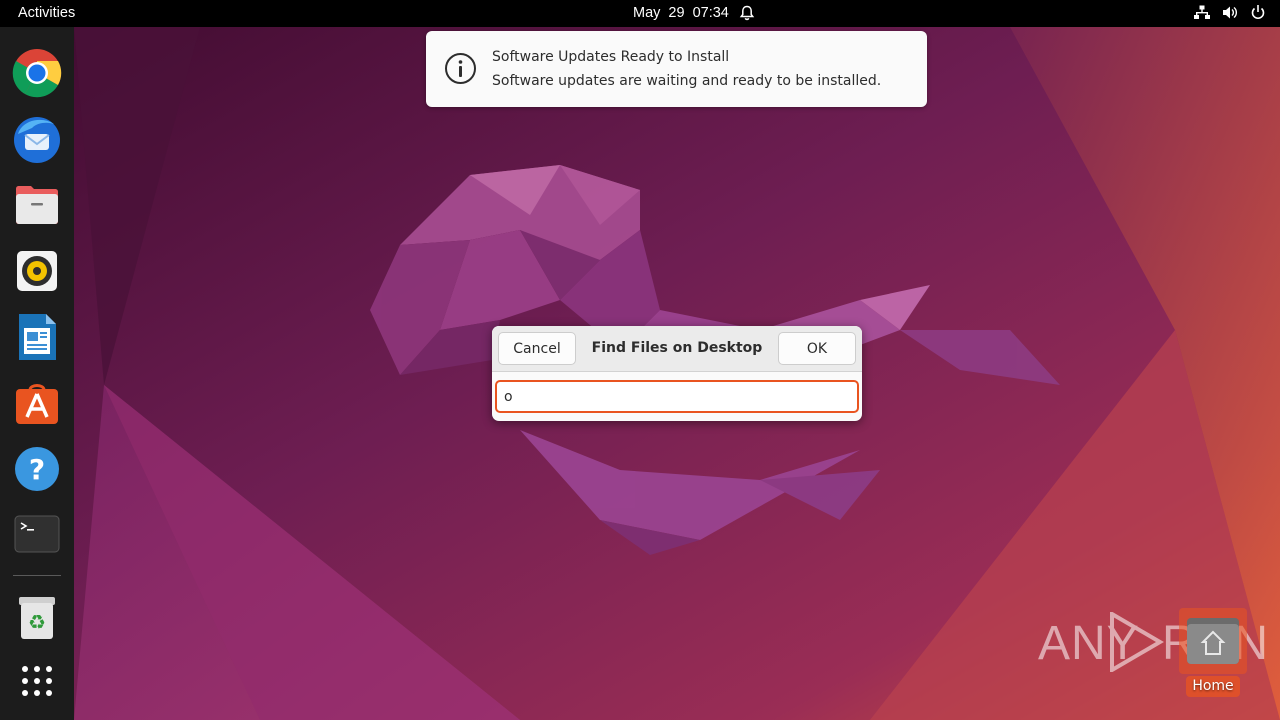  What do you see at coordinates (1137, 642) in the screenshot?
I see `play-icon` at bounding box center [1137, 642].